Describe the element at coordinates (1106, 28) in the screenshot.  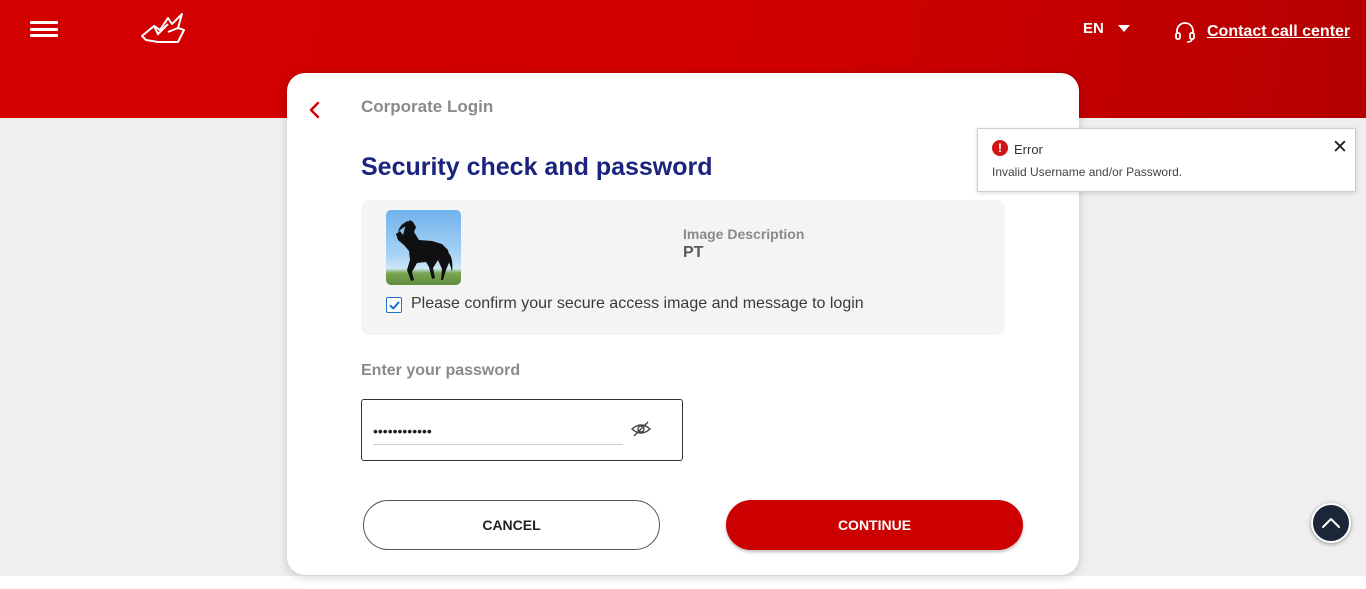
I see `language-selector: EN` at that location.